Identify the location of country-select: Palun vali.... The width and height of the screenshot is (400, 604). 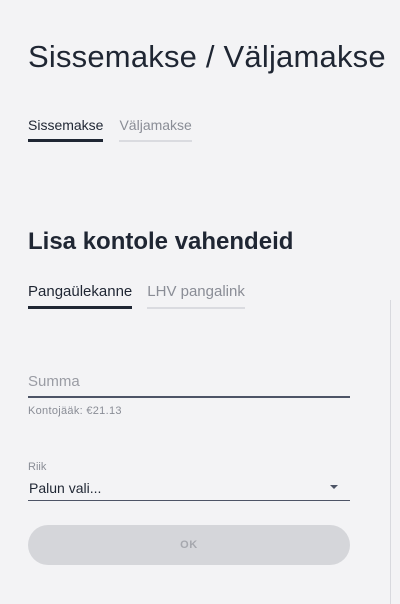
(189, 489).